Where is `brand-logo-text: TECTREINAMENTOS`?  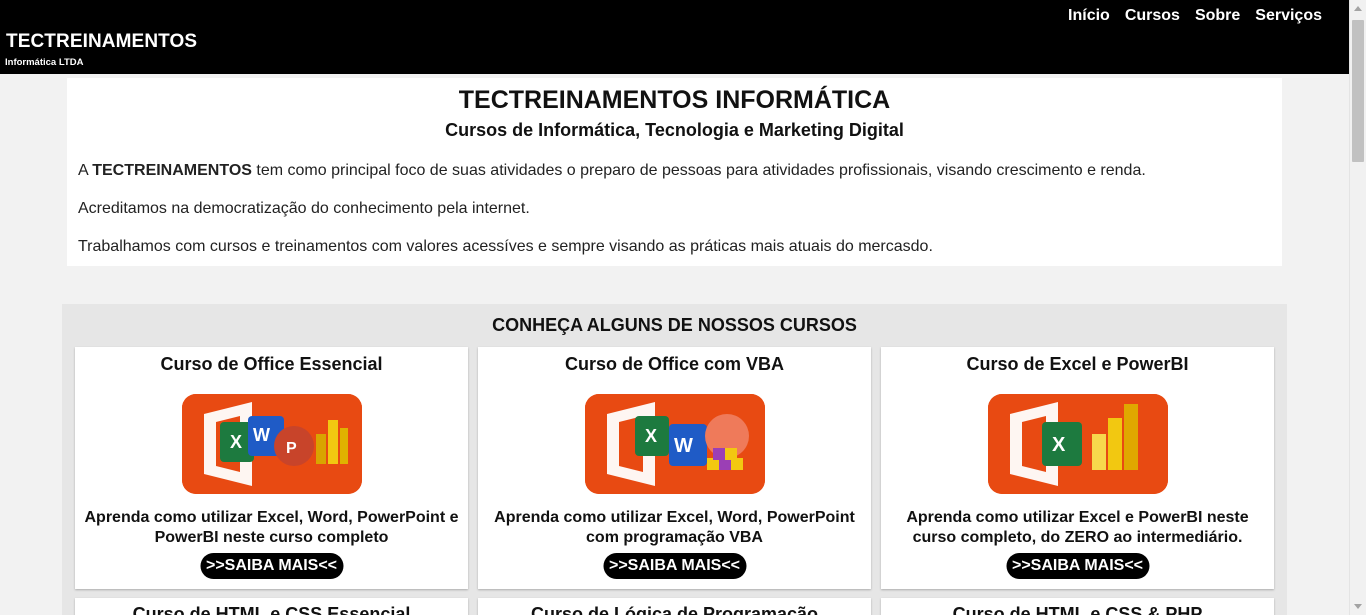 brand-logo-text: TECTREINAMENTOS is located at coordinates (101, 42).